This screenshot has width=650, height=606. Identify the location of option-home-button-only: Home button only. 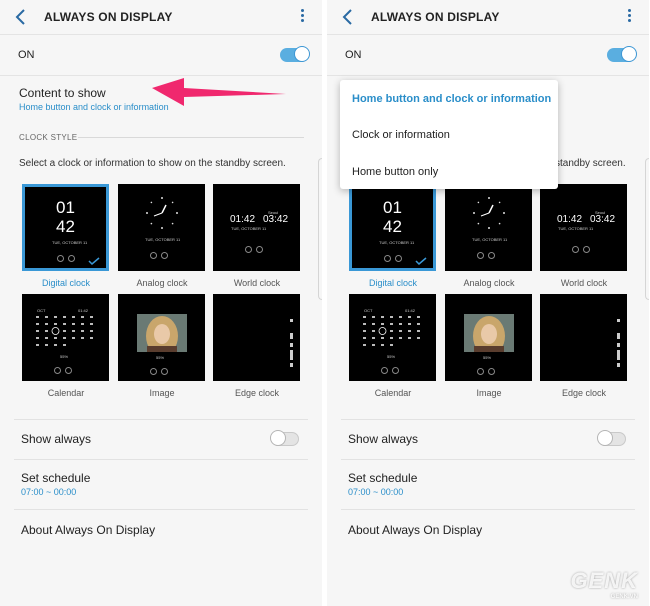
(395, 172).